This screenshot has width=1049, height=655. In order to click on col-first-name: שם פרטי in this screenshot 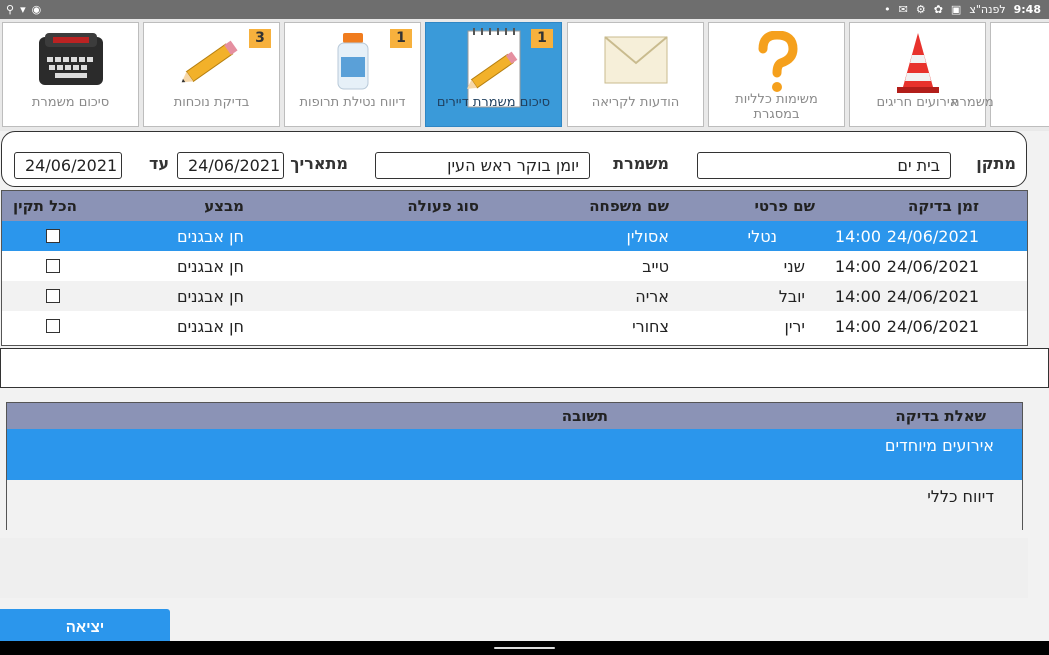, I will do `click(784, 206)`.